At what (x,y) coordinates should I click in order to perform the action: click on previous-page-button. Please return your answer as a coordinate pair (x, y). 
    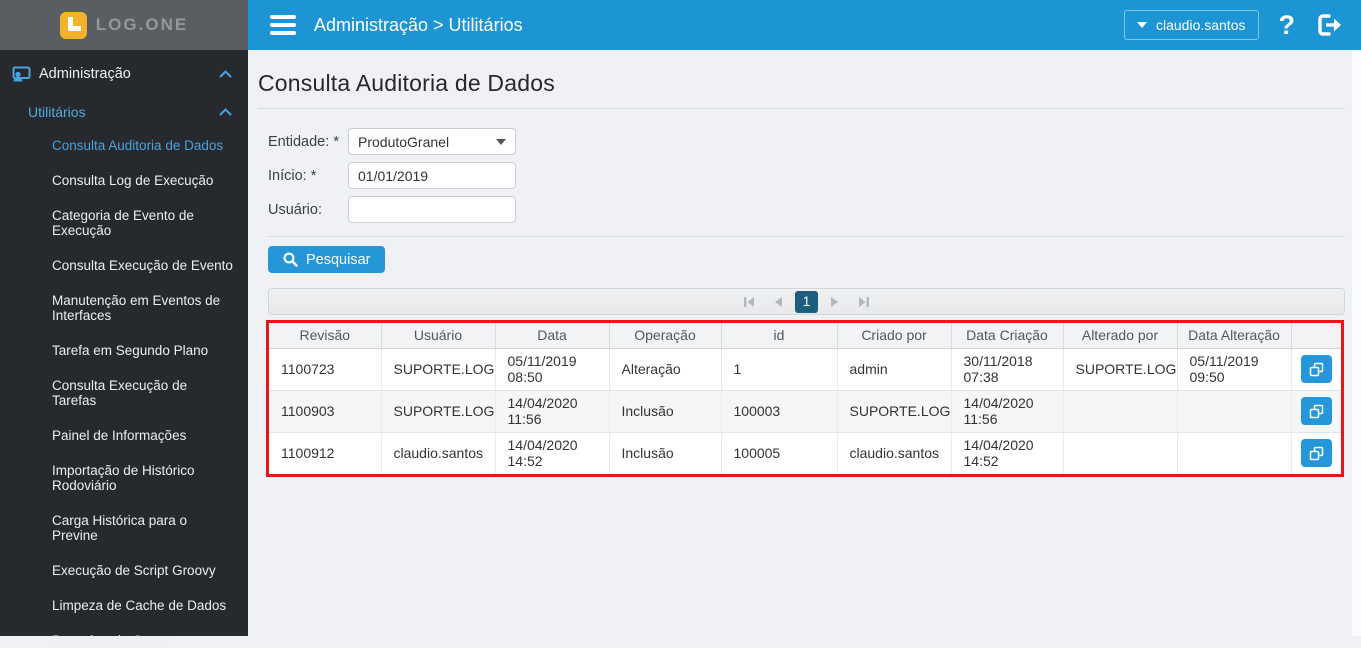
    Looking at the image, I should click on (778, 301).